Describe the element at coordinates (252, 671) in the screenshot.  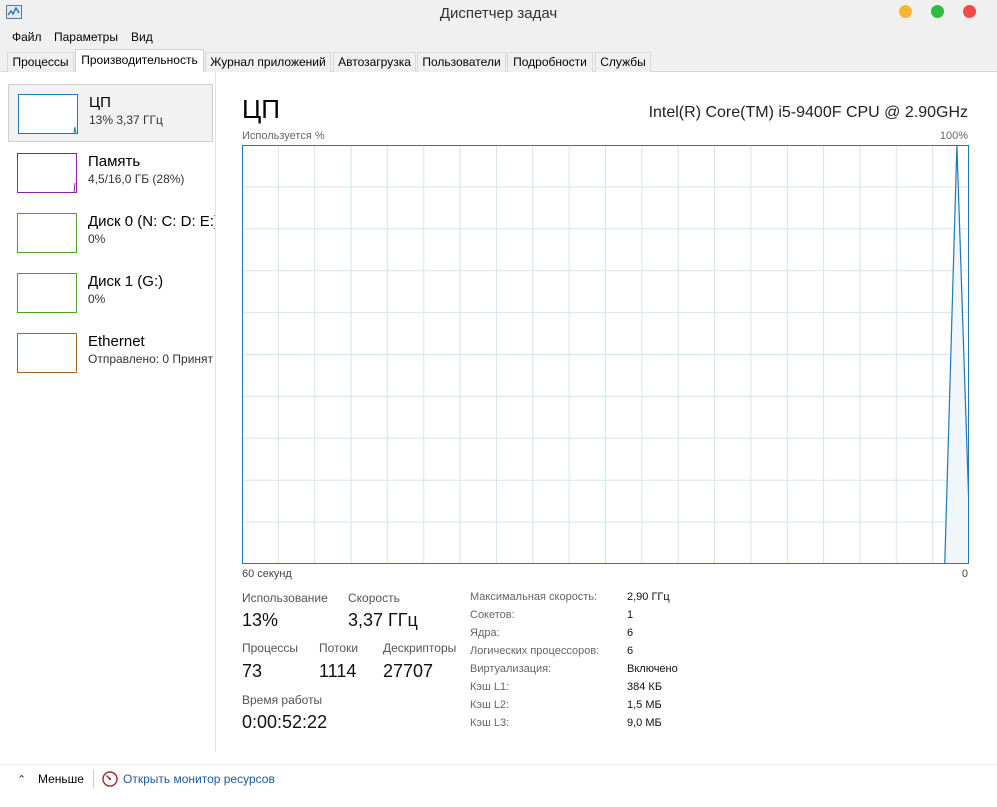
I see `processes-value: 73` at that location.